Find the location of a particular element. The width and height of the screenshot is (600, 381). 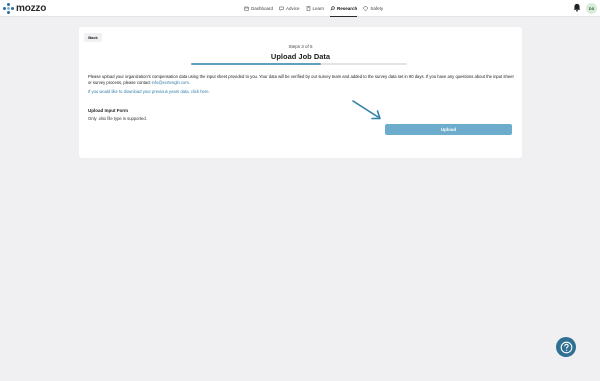

nav-item-research: Research is located at coordinates (344, 8).